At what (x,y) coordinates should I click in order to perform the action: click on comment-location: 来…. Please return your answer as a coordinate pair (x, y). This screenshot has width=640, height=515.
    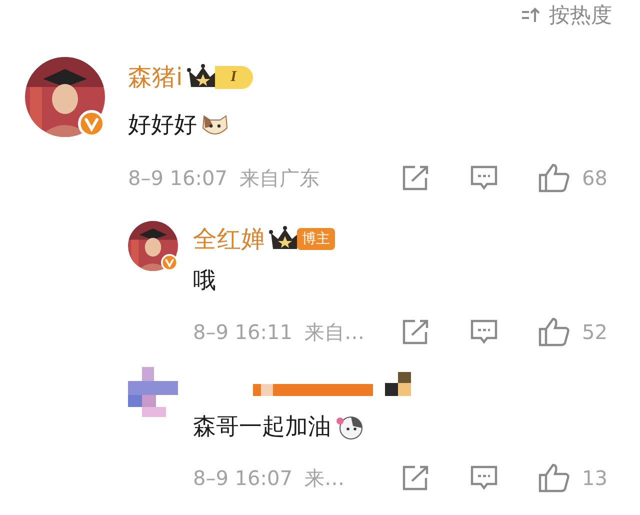
    Looking at the image, I should click on (324, 478).